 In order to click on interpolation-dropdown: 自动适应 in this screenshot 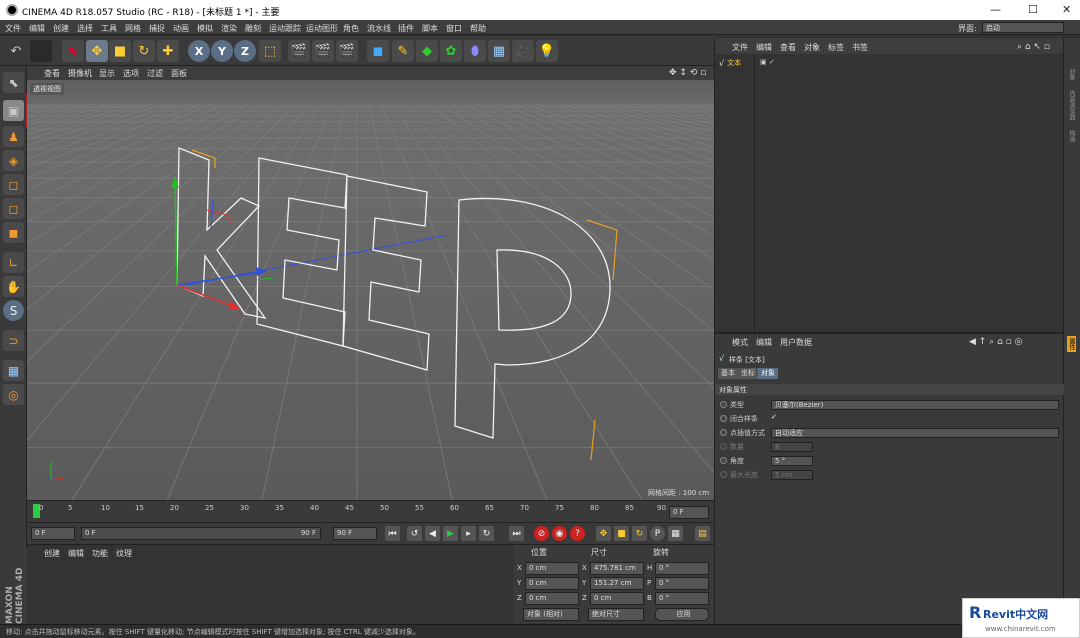, I will do `click(915, 433)`.